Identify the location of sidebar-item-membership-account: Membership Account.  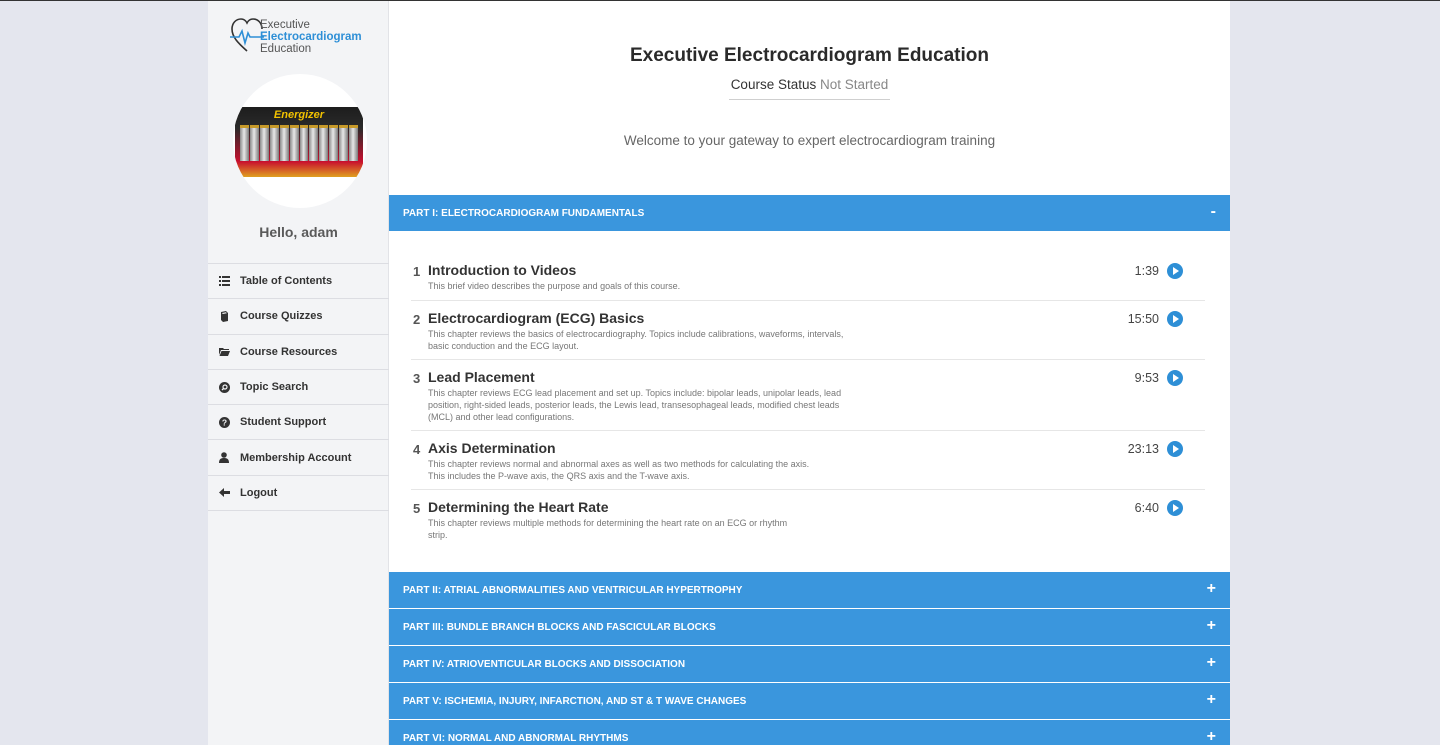
(298, 458).